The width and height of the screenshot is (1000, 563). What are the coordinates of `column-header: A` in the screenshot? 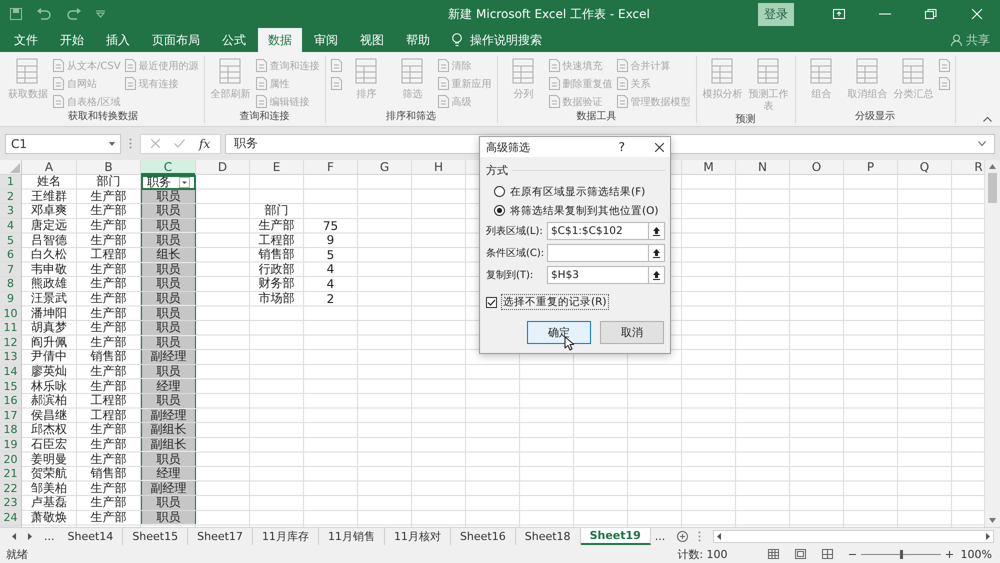 It's located at (49, 167).